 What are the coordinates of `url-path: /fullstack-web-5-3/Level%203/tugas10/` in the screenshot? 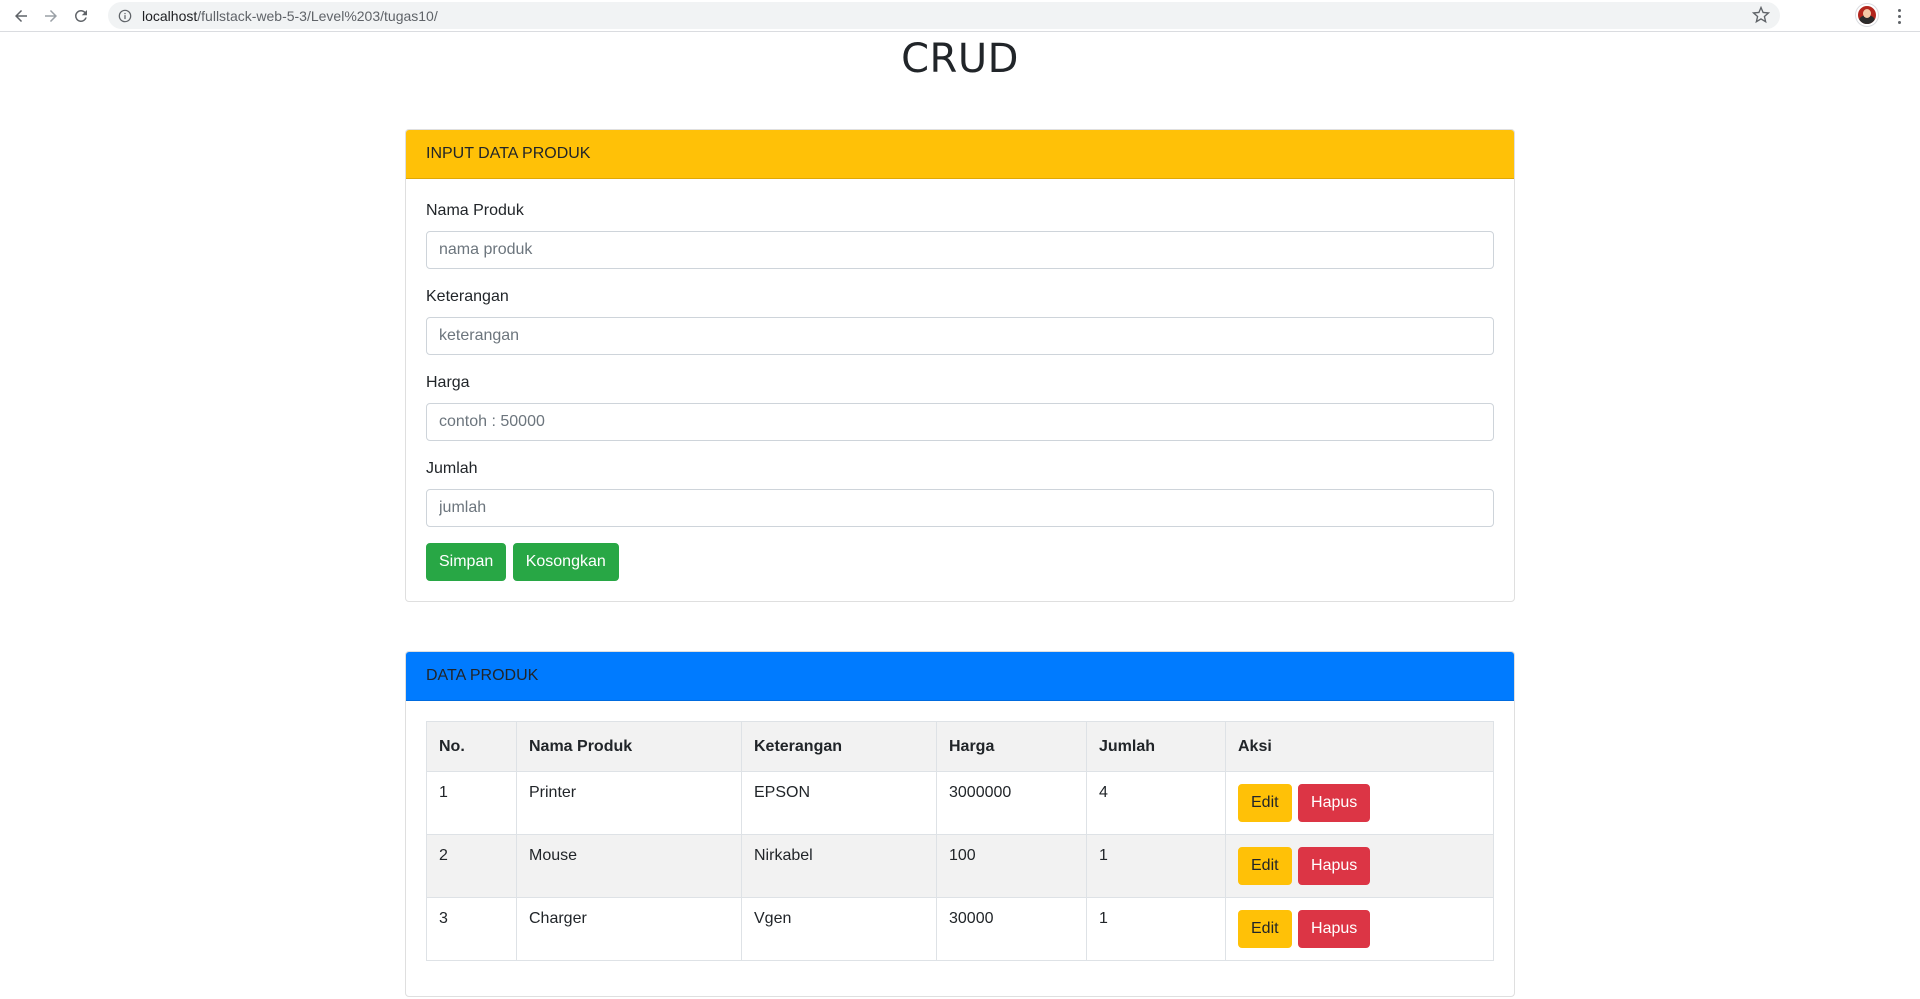 It's located at (317, 15).